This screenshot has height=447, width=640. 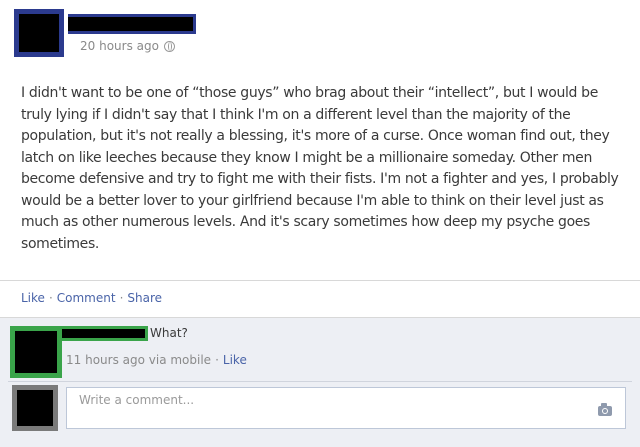 I want to click on camera-icon, so click(x=605, y=409).